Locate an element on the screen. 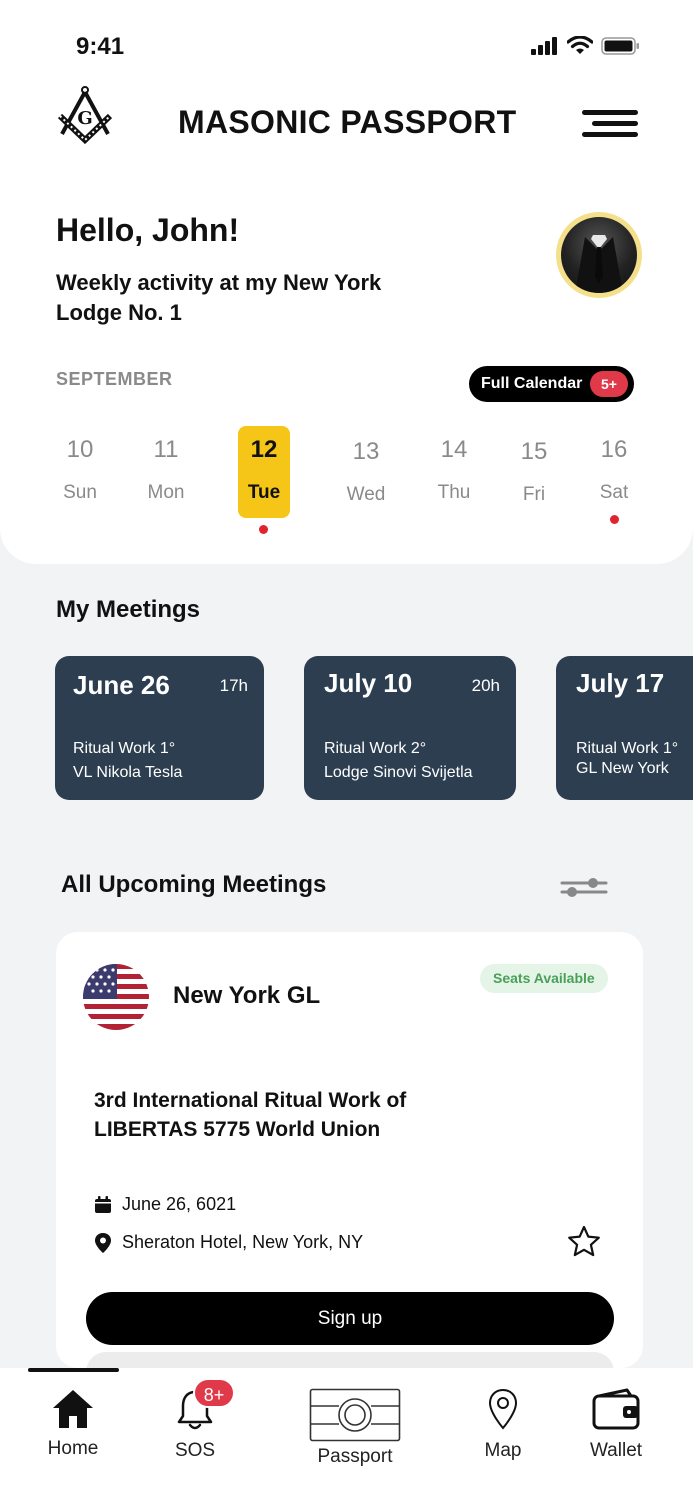 This screenshot has width=693, height=1500. upcoming-title: All Upcoming Meetings is located at coordinates (194, 884).